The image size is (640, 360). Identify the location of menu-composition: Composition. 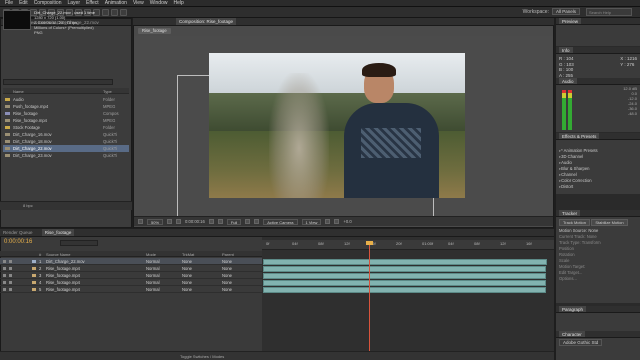
(48, 3).